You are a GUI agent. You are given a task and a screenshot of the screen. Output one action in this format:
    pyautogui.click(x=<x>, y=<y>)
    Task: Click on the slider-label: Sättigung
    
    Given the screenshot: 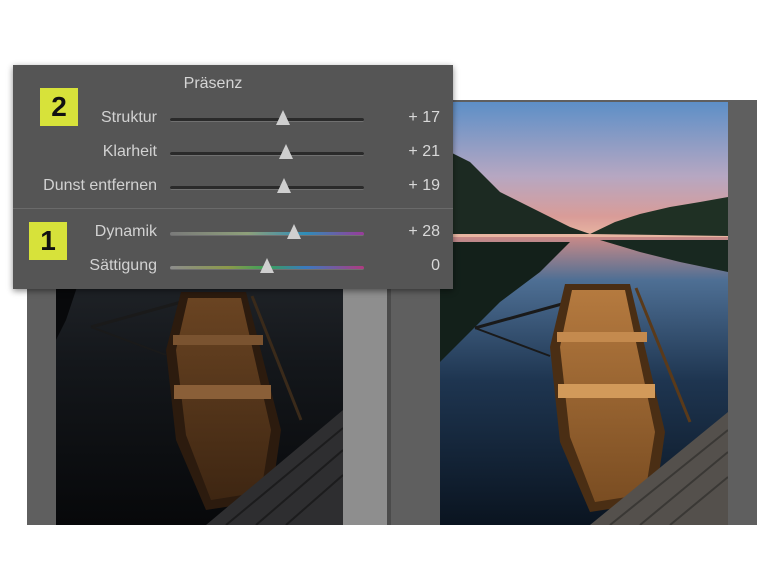 What is the action you would take?
    pyautogui.click(x=123, y=265)
    